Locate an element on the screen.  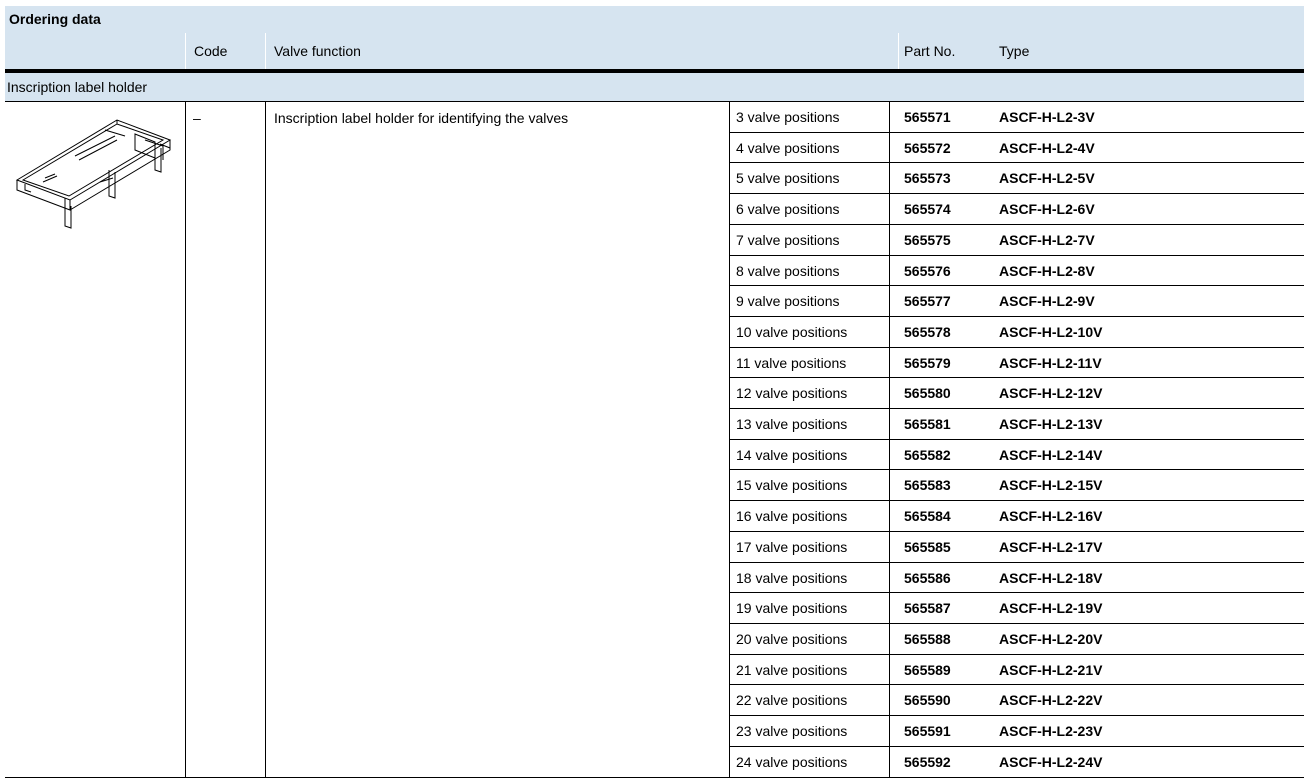
type-code: ASCF-H-L2-6V is located at coordinates (1047, 209).